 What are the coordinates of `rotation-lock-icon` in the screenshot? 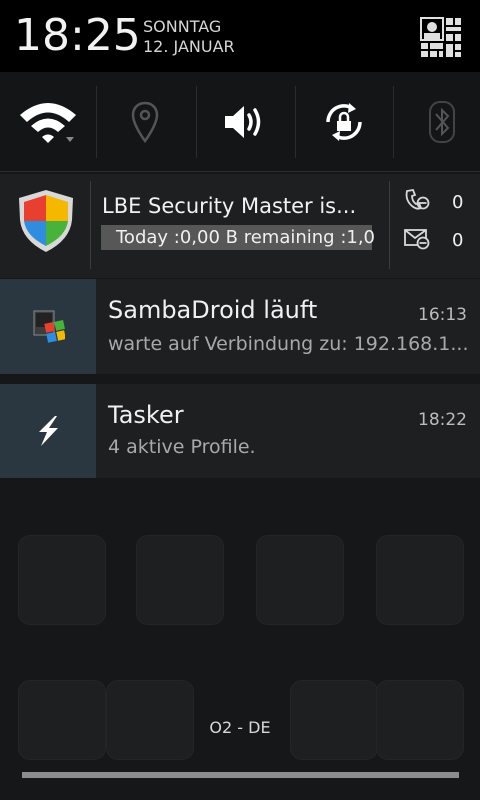 It's located at (344, 122).